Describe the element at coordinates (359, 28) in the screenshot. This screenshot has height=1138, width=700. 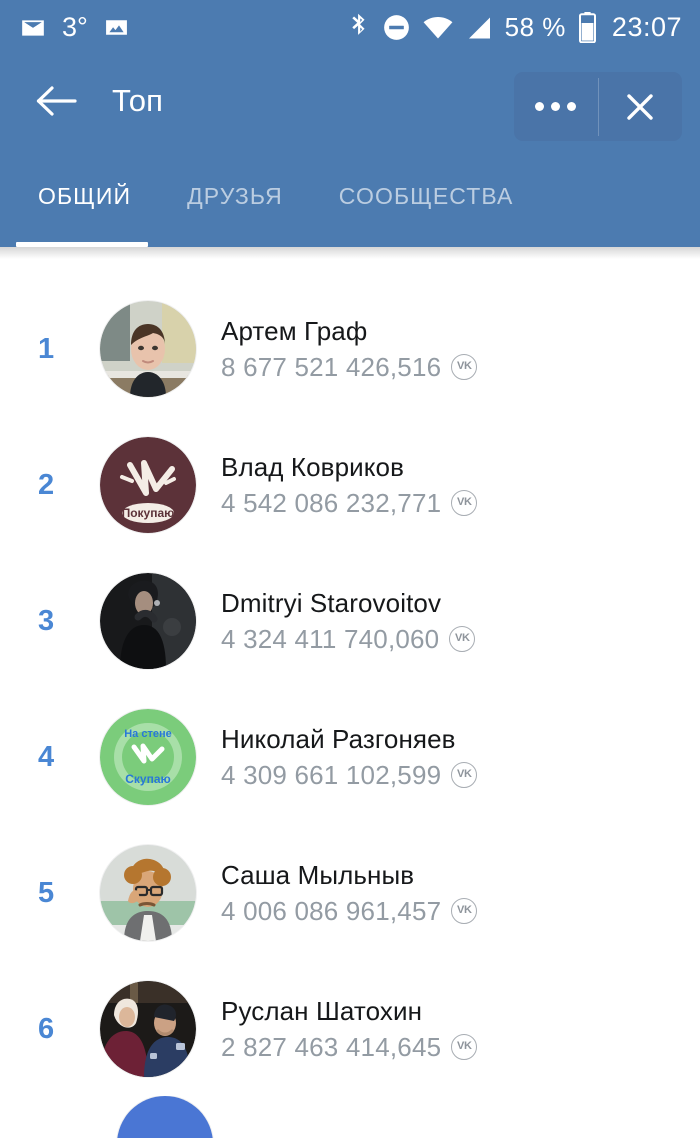
I see `bluetooth-icon` at that location.